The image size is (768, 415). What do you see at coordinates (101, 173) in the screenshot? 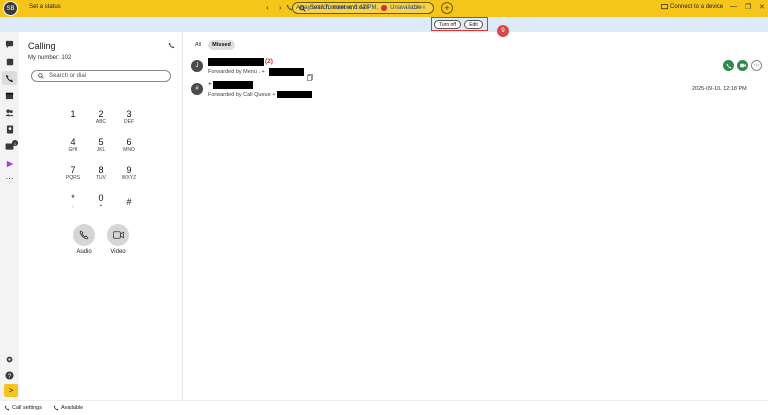
I see `dialpad-key-8: 8 TUV` at bounding box center [101, 173].